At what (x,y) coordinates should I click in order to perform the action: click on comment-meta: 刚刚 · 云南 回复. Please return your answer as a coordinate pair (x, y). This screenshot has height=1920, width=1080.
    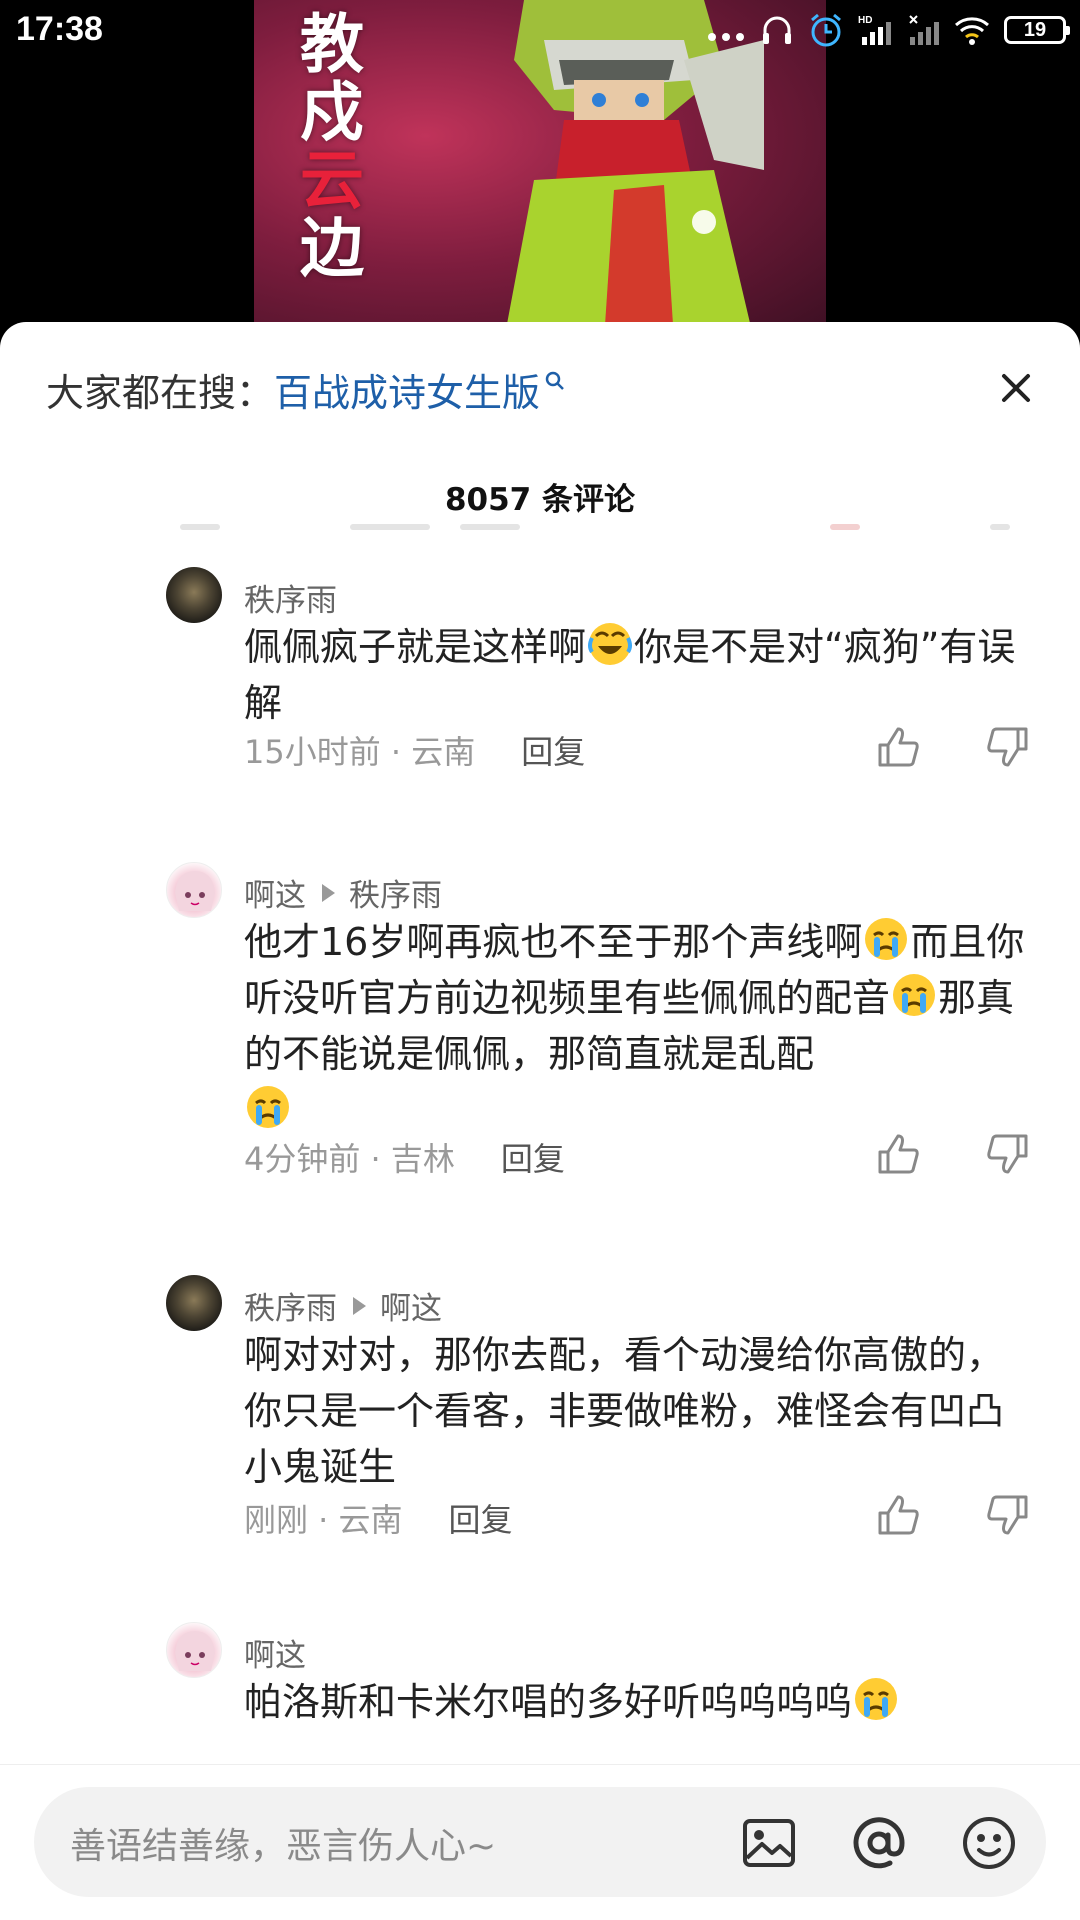
    Looking at the image, I should click on (378, 1518).